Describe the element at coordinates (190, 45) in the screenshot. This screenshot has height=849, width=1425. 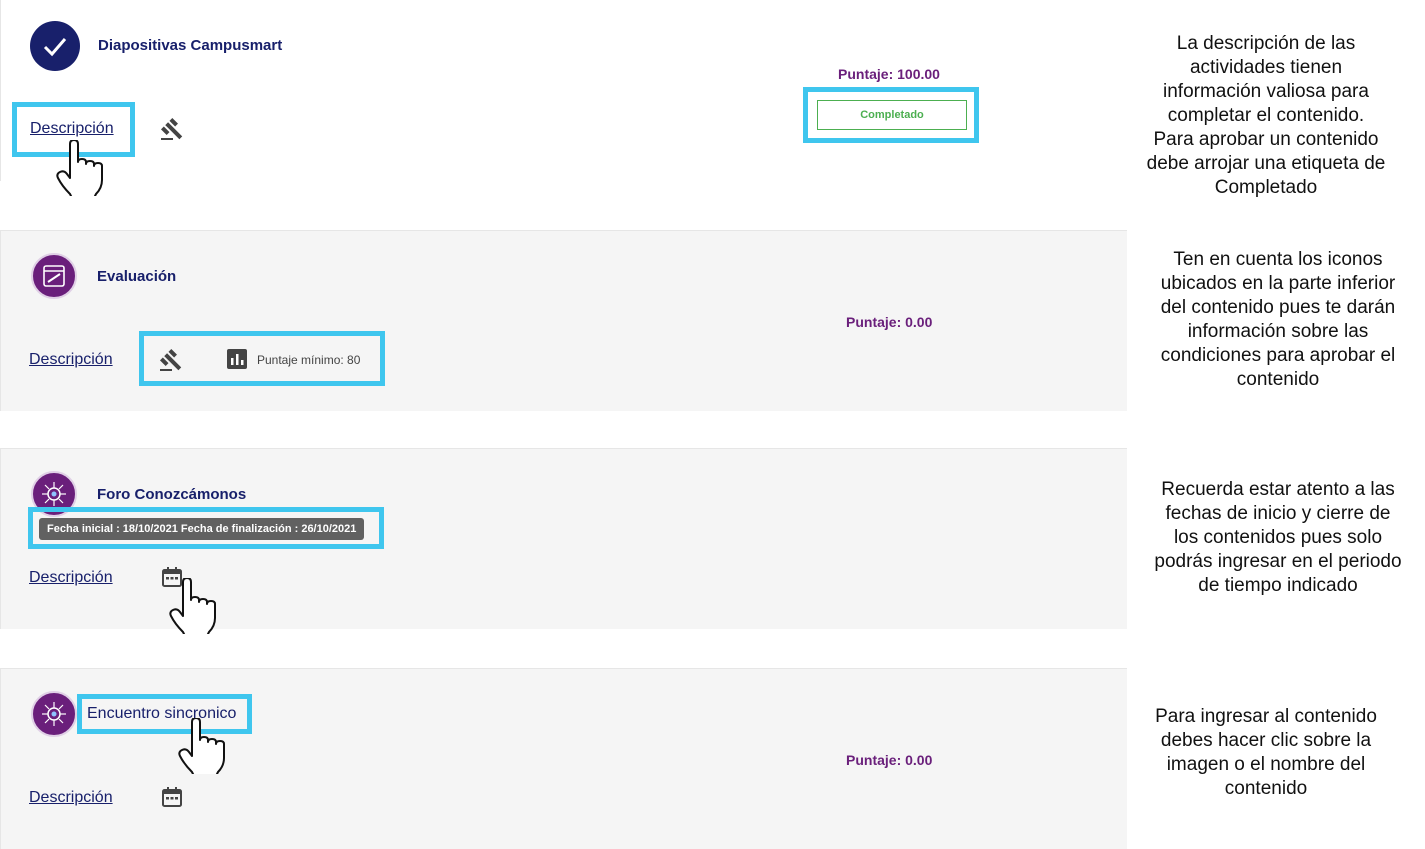
I see `activity-title: Diapositivas Campusmart` at that location.